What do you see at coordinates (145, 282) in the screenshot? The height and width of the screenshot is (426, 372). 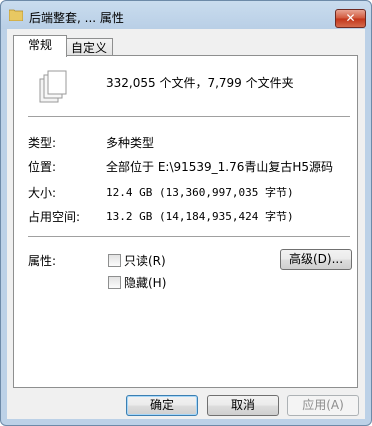 I see `hidden-label: 隐藏(H)` at bounding box center [145, 282].